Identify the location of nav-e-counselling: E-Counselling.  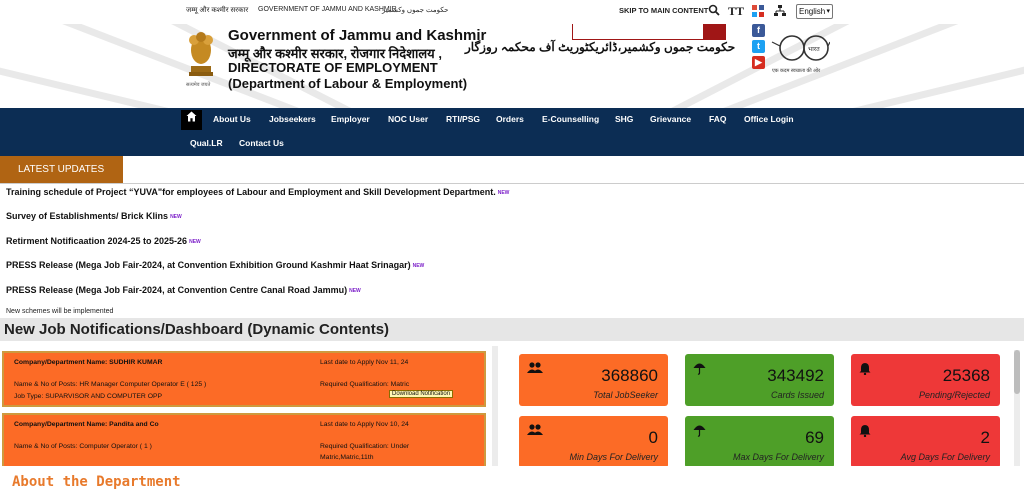
(570, 119).